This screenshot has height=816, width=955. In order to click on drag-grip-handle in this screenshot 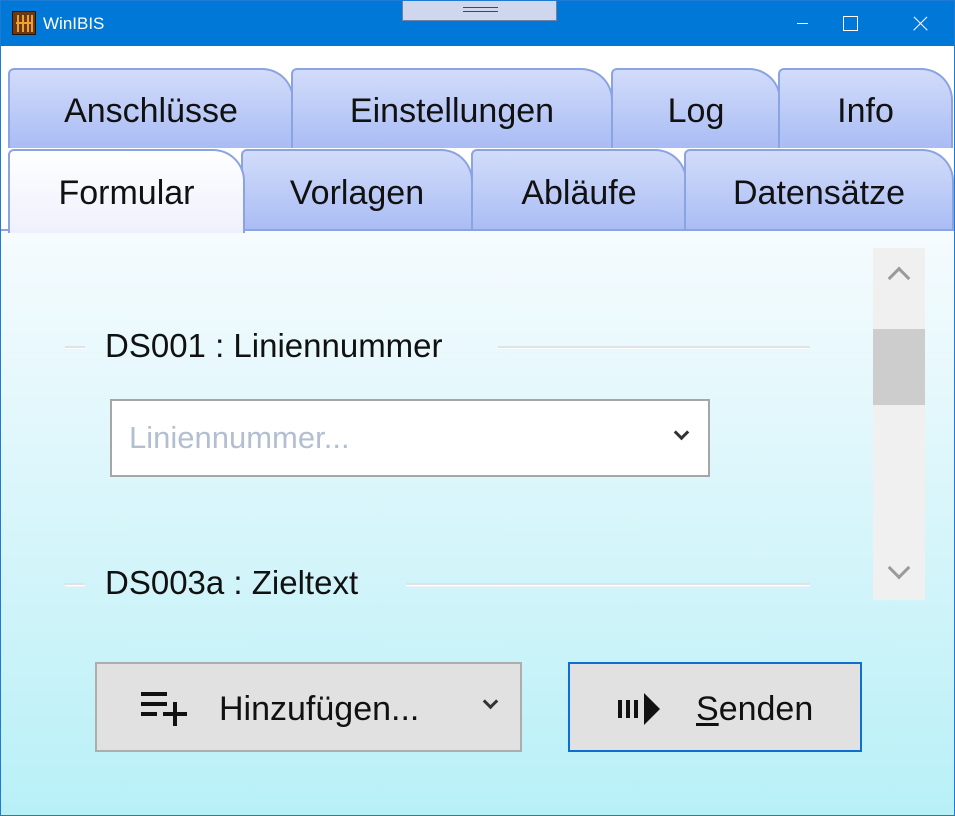, I will do `click(479, 11)`.